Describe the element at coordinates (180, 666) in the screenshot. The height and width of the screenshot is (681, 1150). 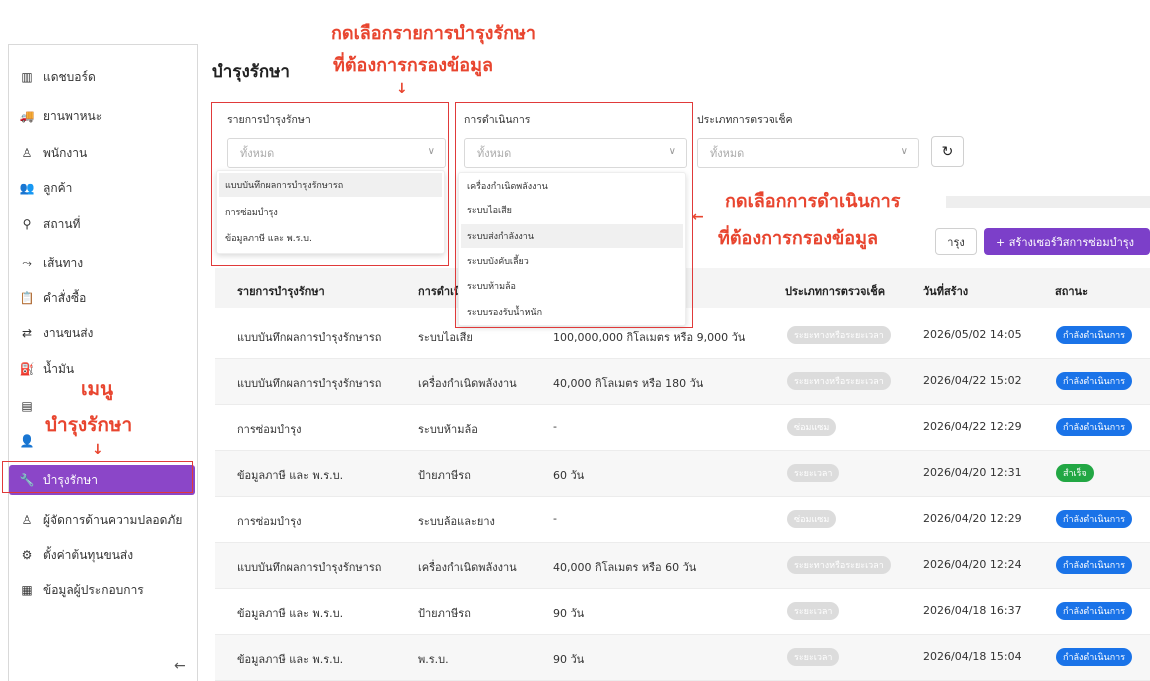
I see `collapse-arrow-icon: ←` at that location.